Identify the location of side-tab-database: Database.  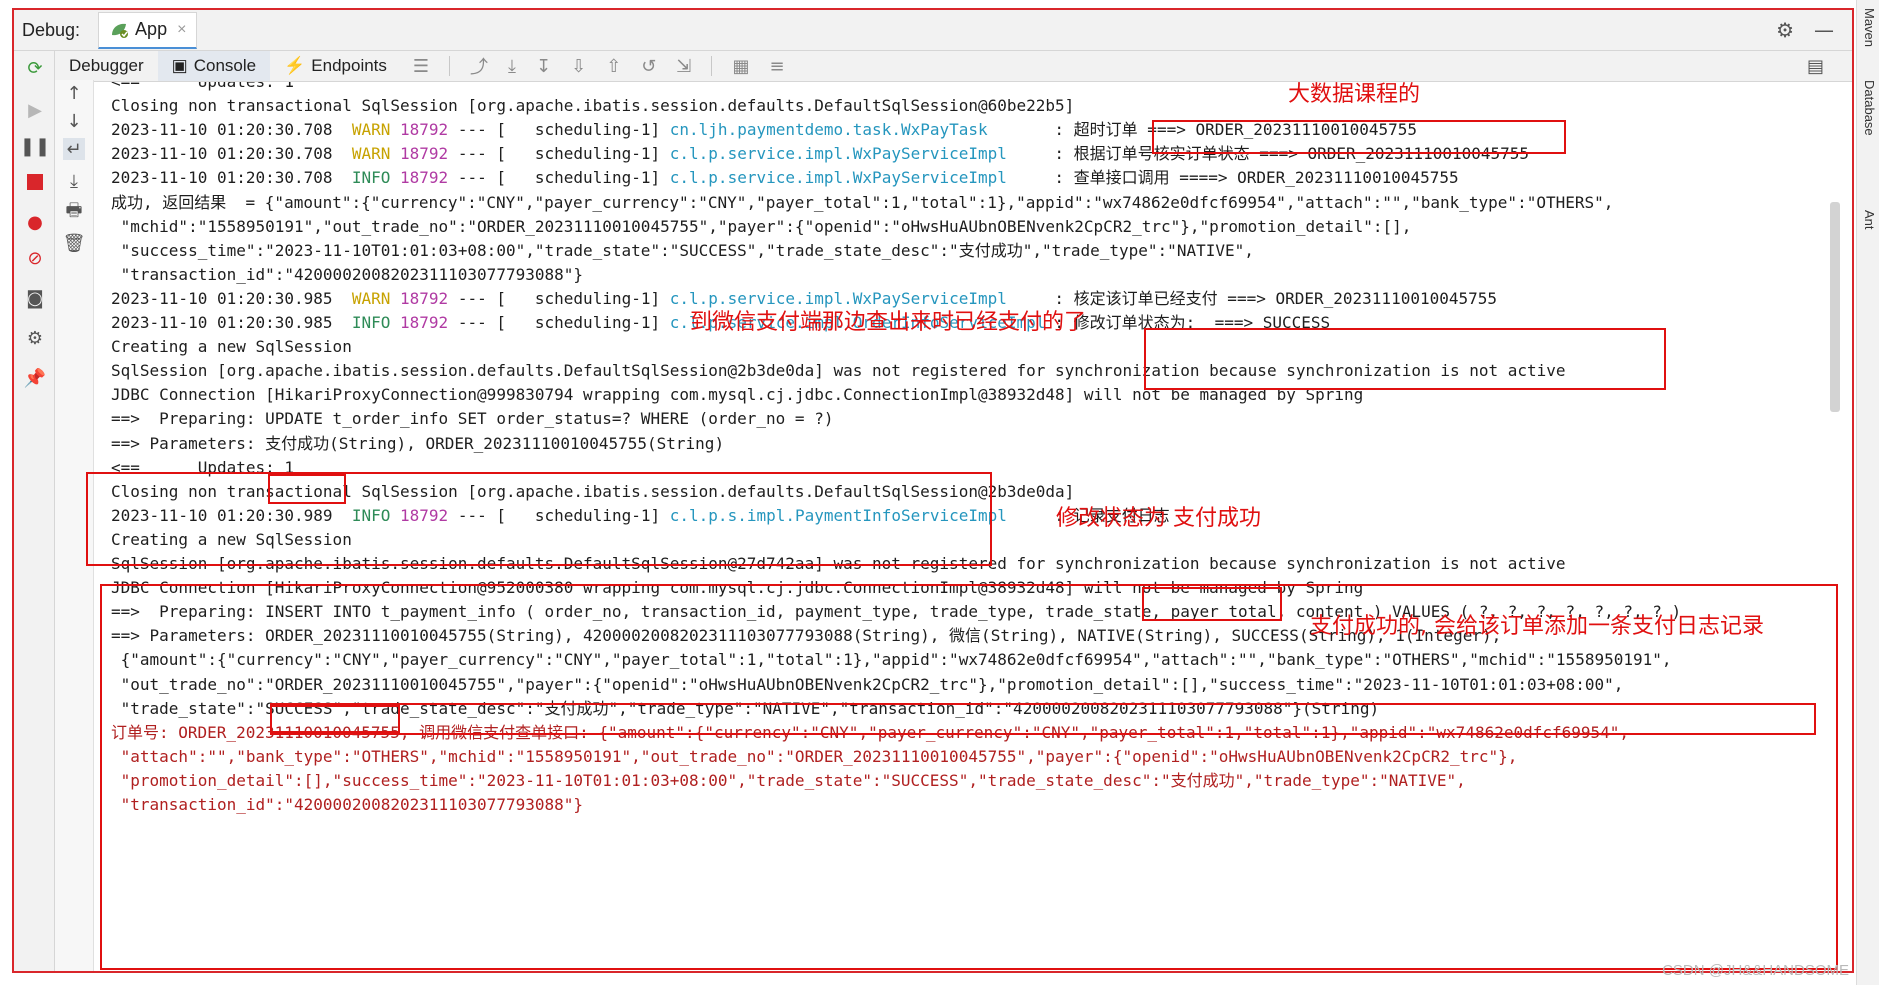
(1869, 108).